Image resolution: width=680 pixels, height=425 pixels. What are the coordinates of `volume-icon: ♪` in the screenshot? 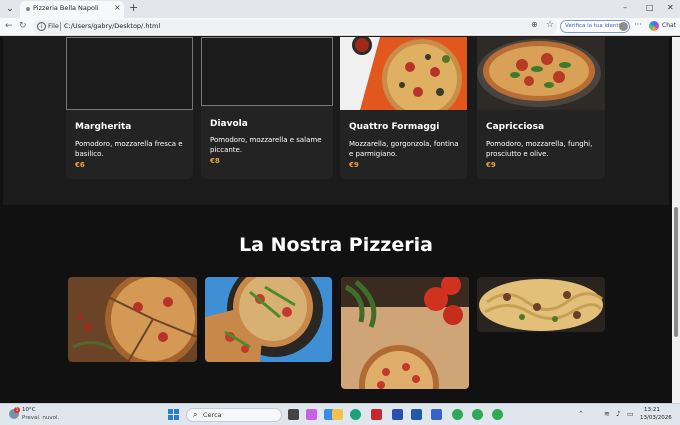 It's located at (618, 414).